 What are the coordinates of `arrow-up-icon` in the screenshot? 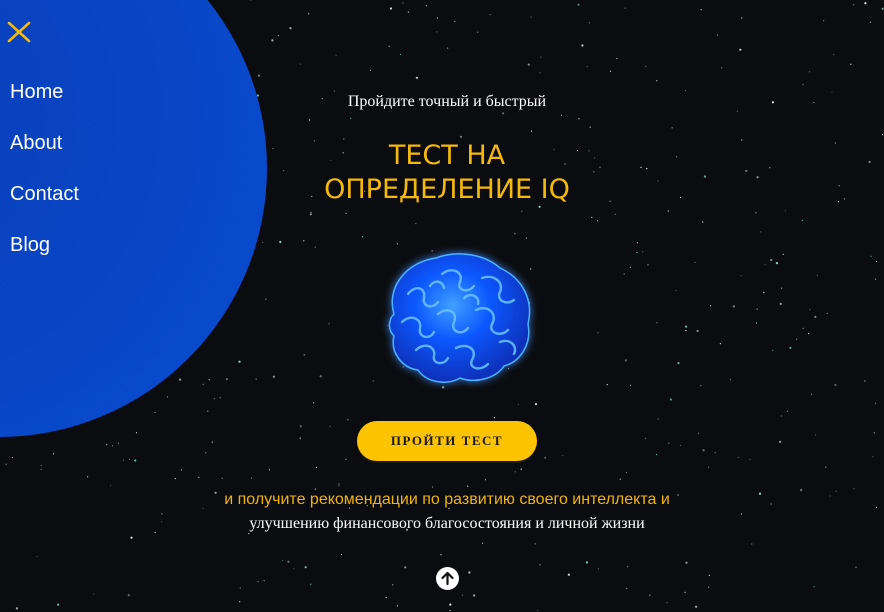 It's located at (447, 578).